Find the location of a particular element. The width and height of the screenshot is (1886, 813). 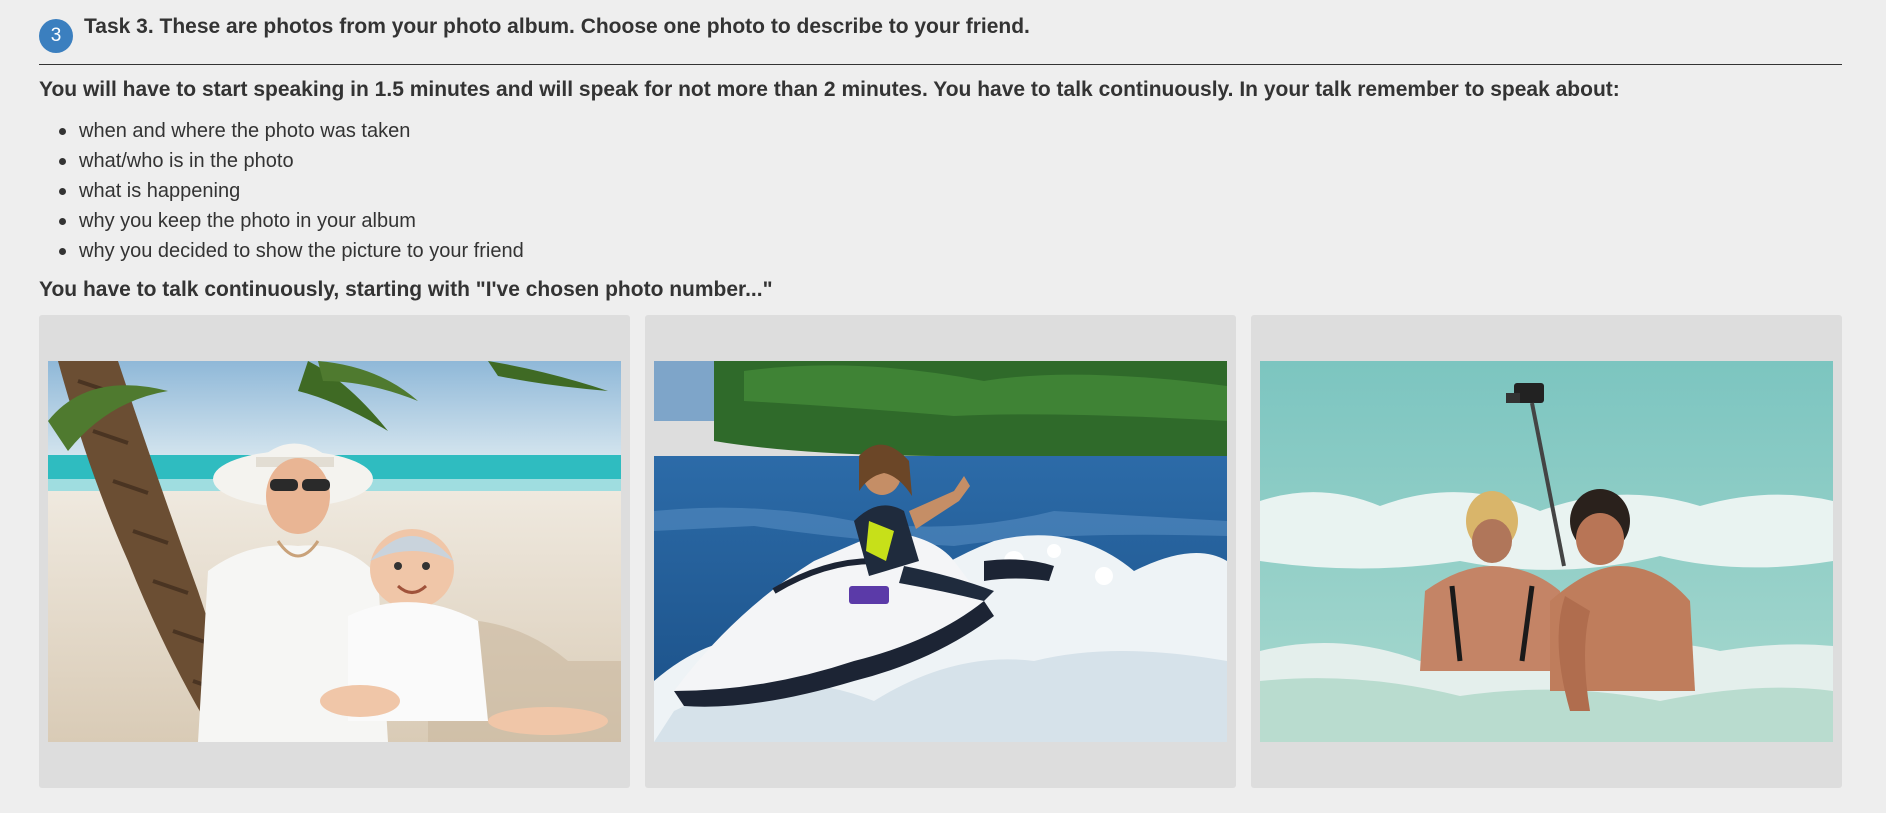

photo-jet-ski is located at coordinates (940, 551).